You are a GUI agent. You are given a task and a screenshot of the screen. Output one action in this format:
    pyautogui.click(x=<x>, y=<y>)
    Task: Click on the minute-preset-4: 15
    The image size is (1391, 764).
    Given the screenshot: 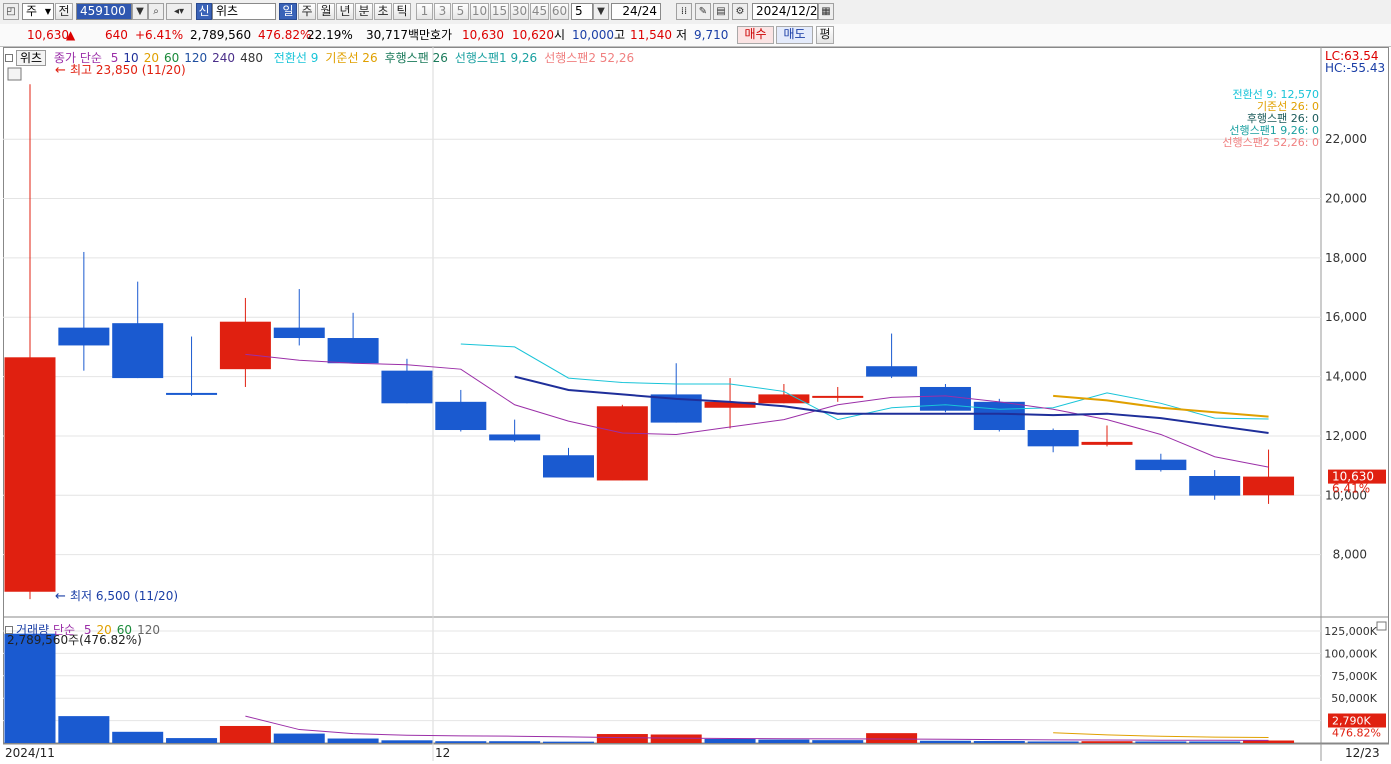 What is the action you would take?
    pyautogui.click(x=499, y=11)
    